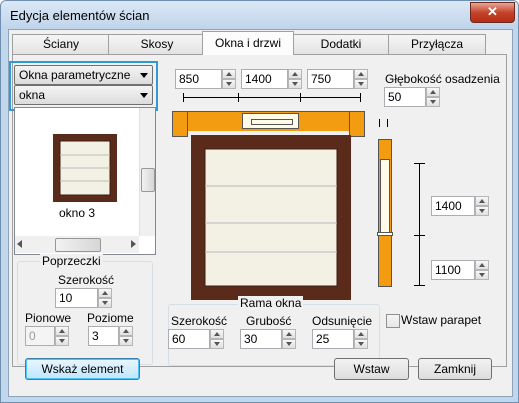 The height and width of the screenshot is (403, 519). Describe the element at coordinates (453, 206) in the screenshot. I see `height-top-value: 1400` at that location.